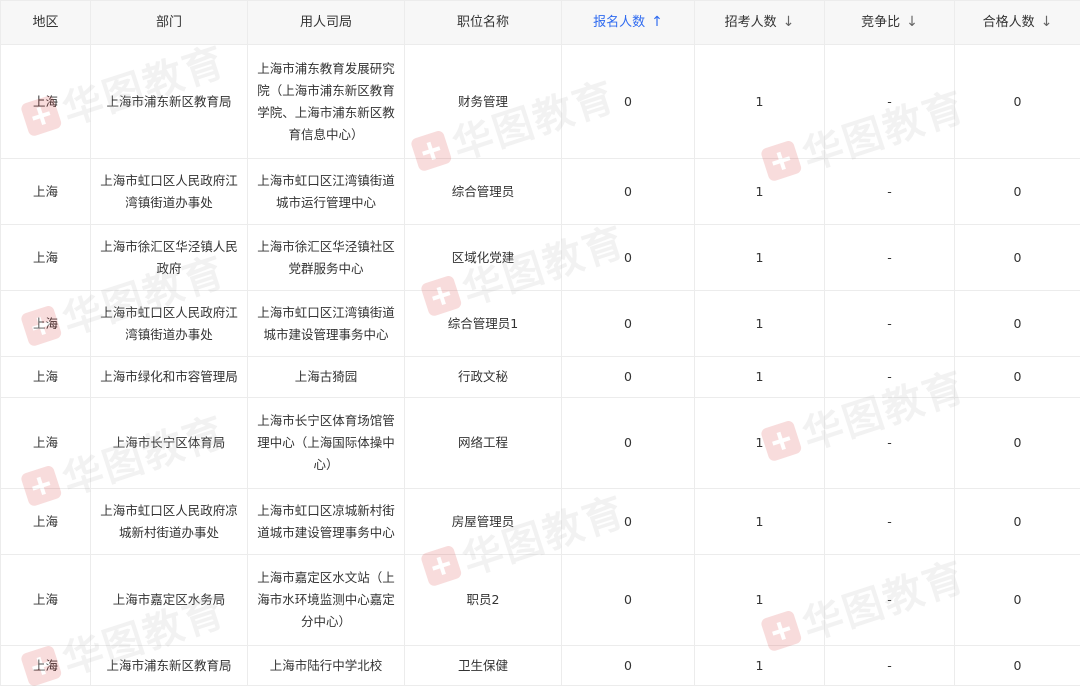  I want to click on cell-department: 上海市虹口区人民政府凉城新村街道办事处, so click(169, 521).